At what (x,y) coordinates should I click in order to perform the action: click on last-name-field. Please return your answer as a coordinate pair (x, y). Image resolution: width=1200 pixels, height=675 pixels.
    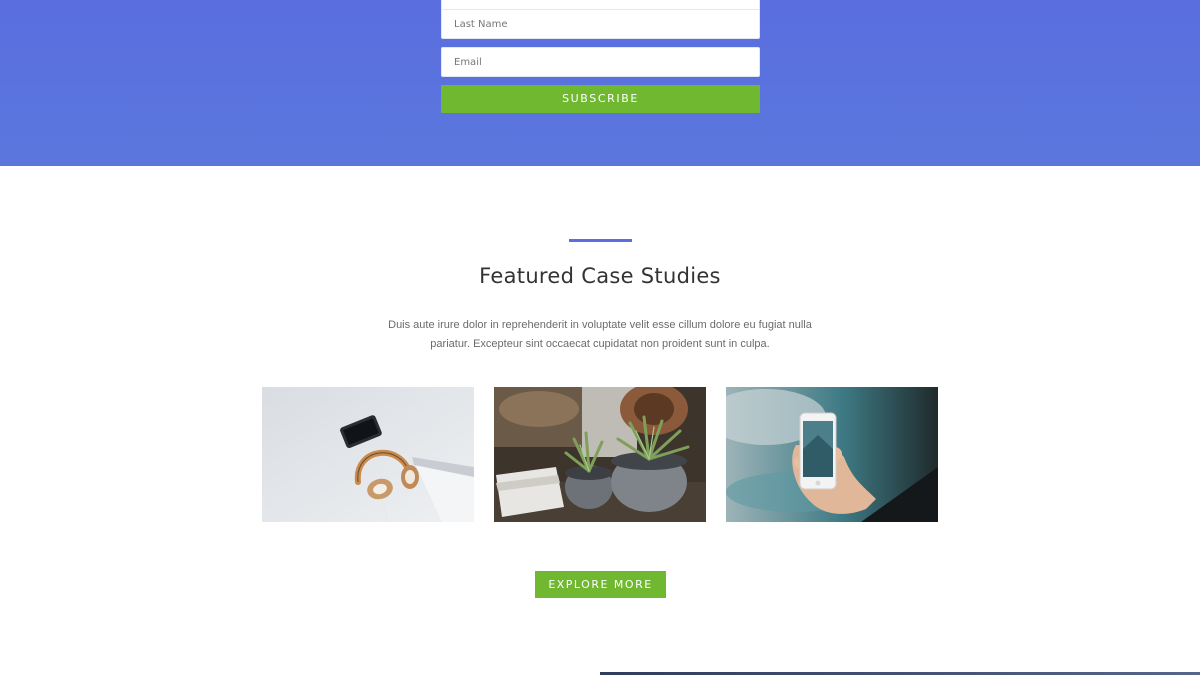
    Looking at the image, I should click on (600, 24).